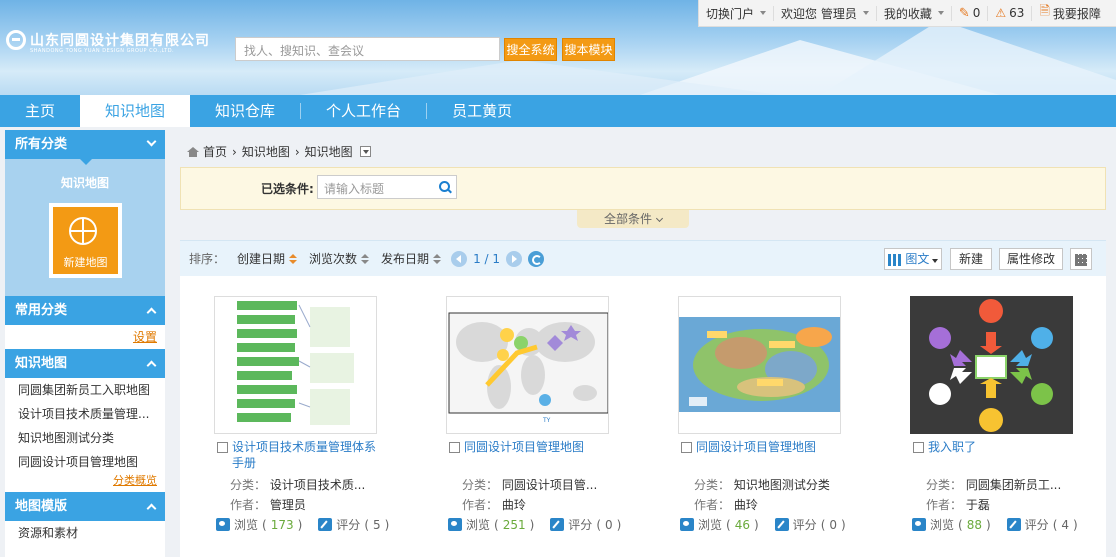 The width and height of the screenshot is (1116, 557). Describe the element at coordinates (527, 365) in the screenshot. I see `map-thumbnail: TY` at that location.